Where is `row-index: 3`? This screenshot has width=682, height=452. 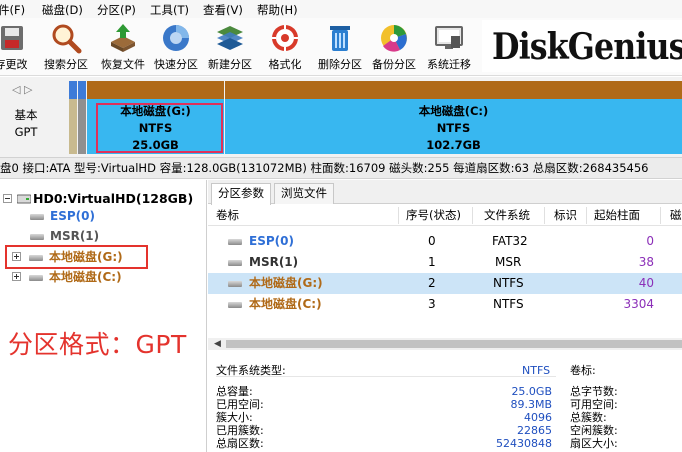
row-index: 3 is located at coordinates (432, 304).